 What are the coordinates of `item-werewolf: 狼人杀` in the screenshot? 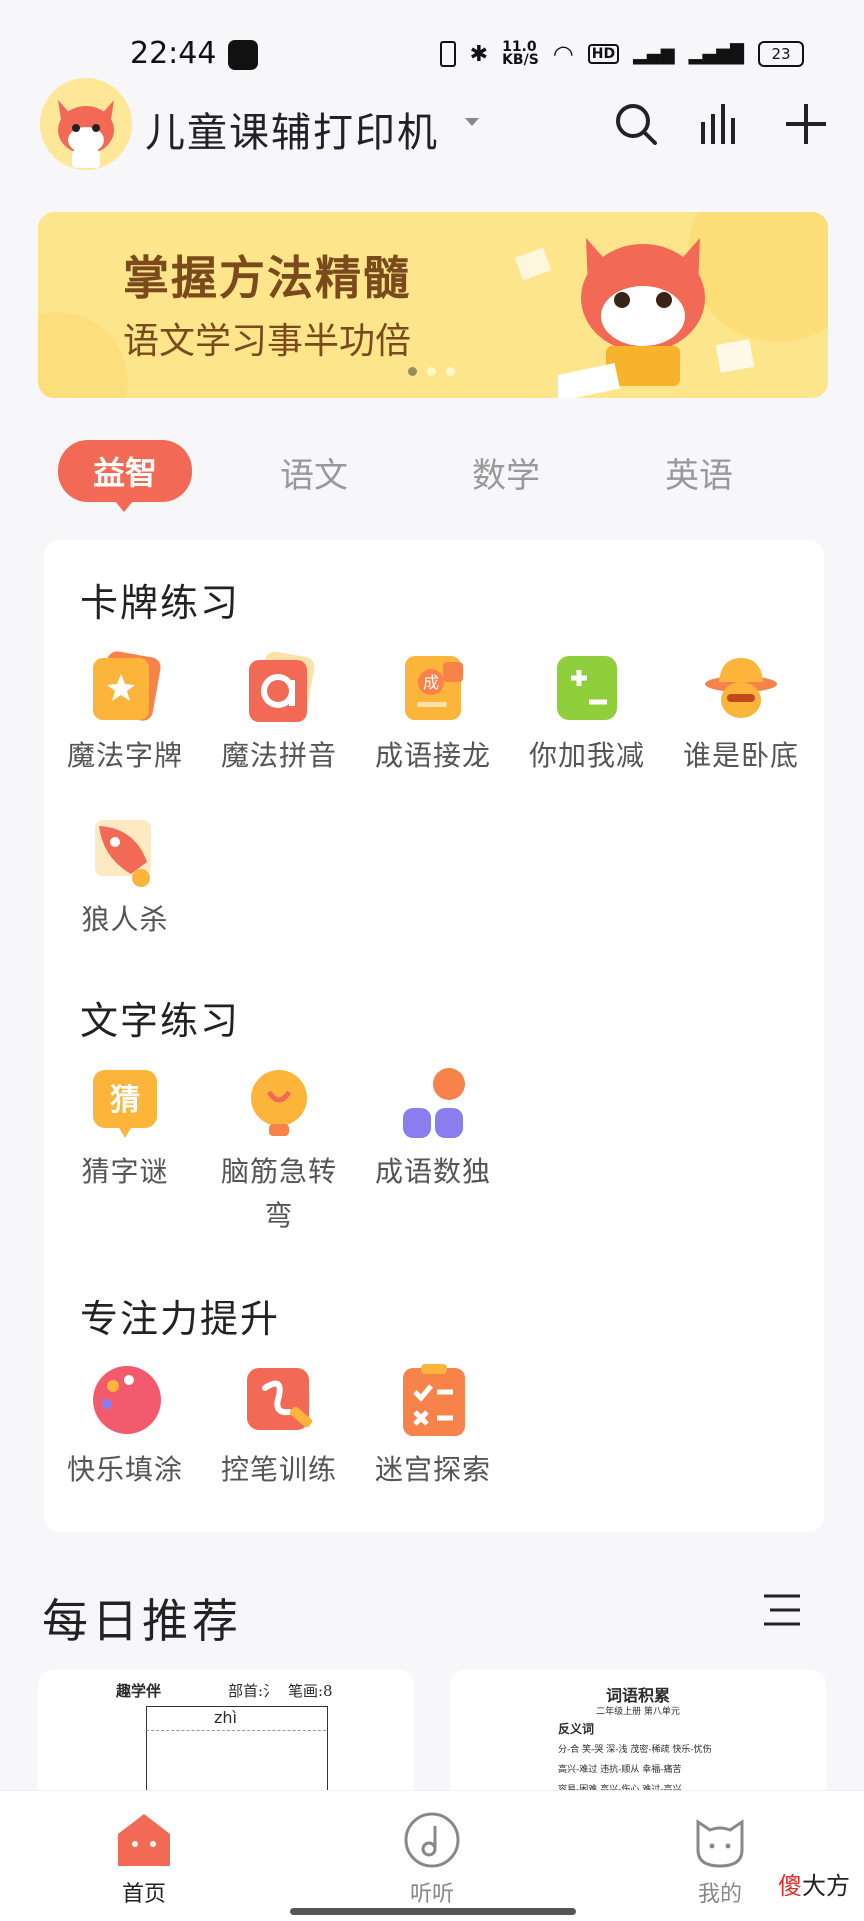 It's located at (125, 877).